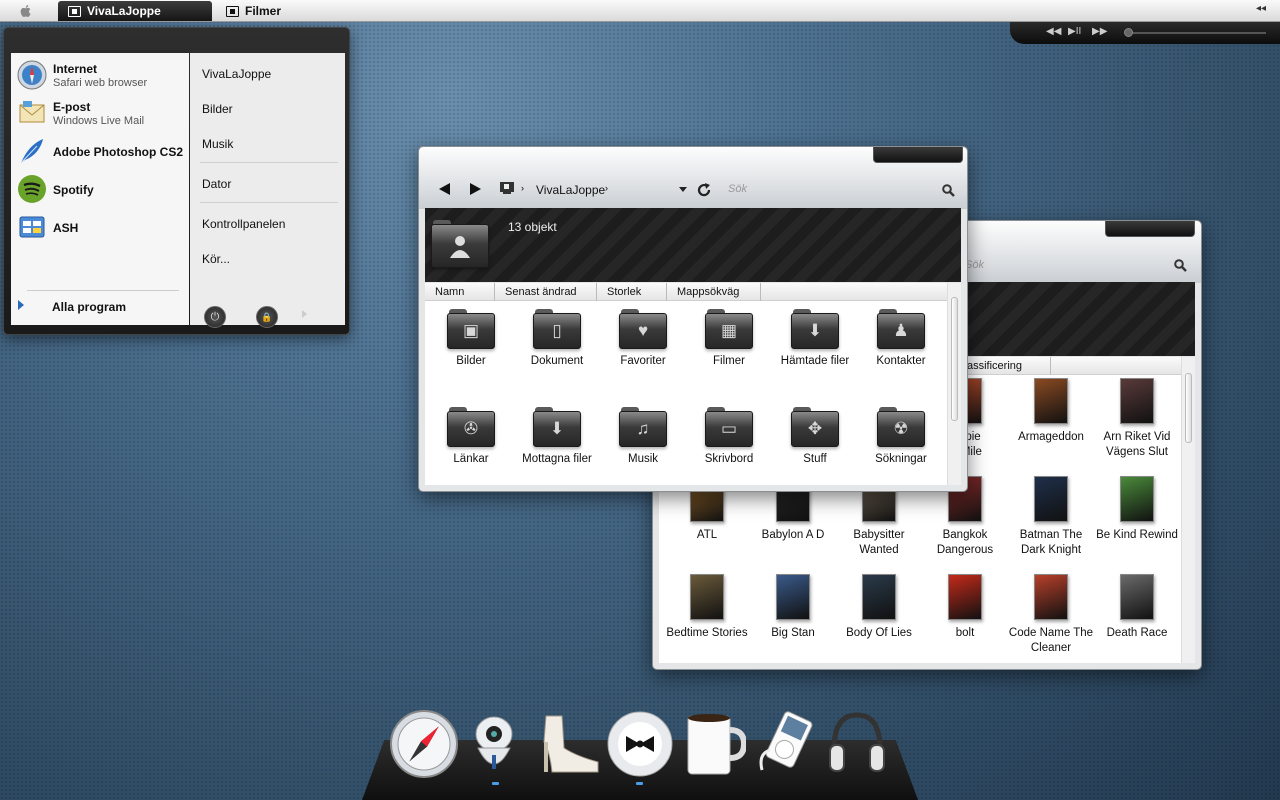 Image resolution: width=1280 pixels, height=800 pixels. I want to click on running-indicator, so click(639, 783).